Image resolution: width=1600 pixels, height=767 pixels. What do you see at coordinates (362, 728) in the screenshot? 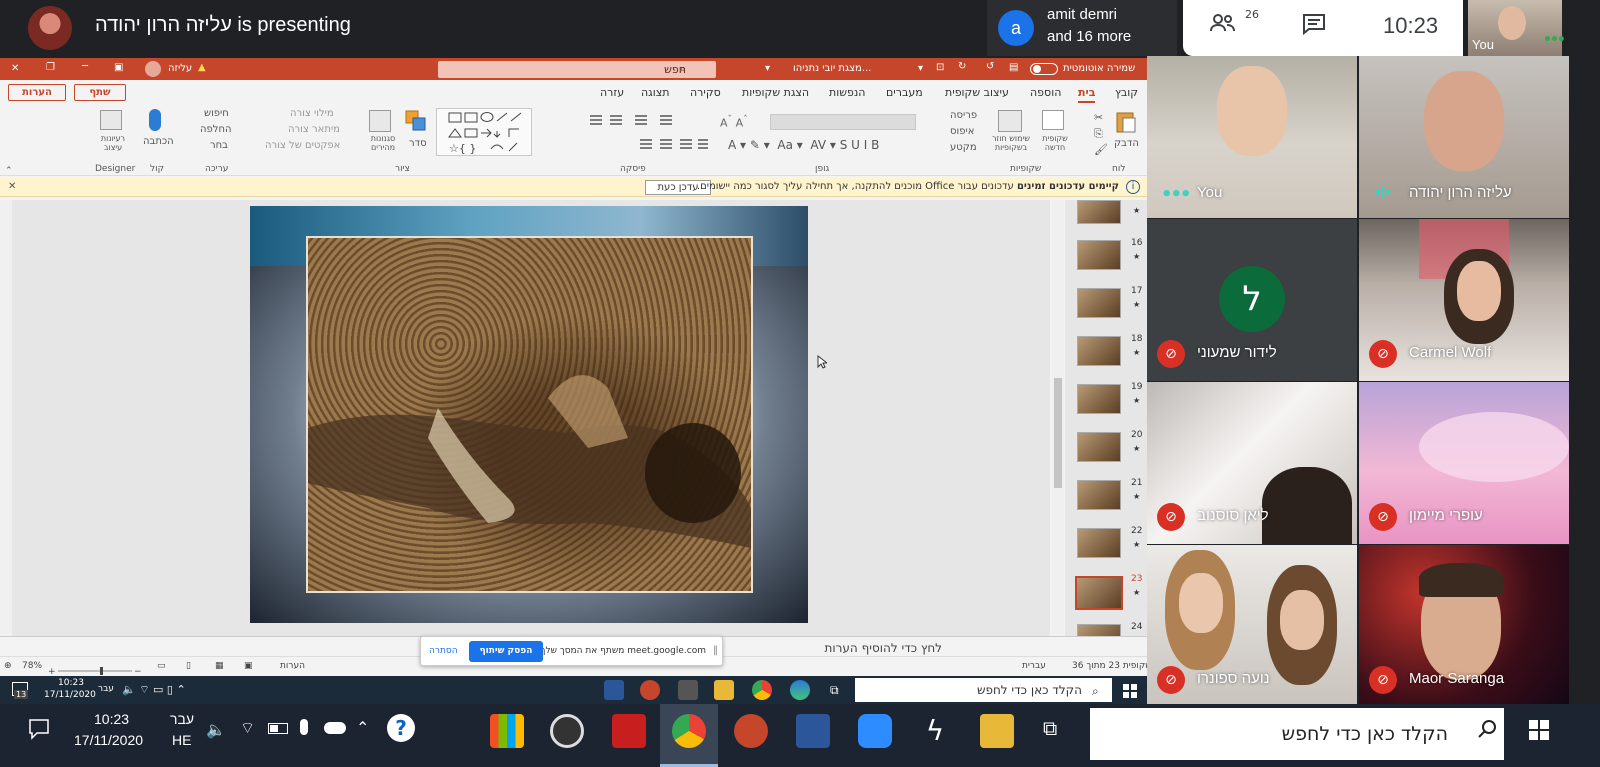
I see `show-hidden-icons-icon: ⌃` at bounding box center [362, 728].